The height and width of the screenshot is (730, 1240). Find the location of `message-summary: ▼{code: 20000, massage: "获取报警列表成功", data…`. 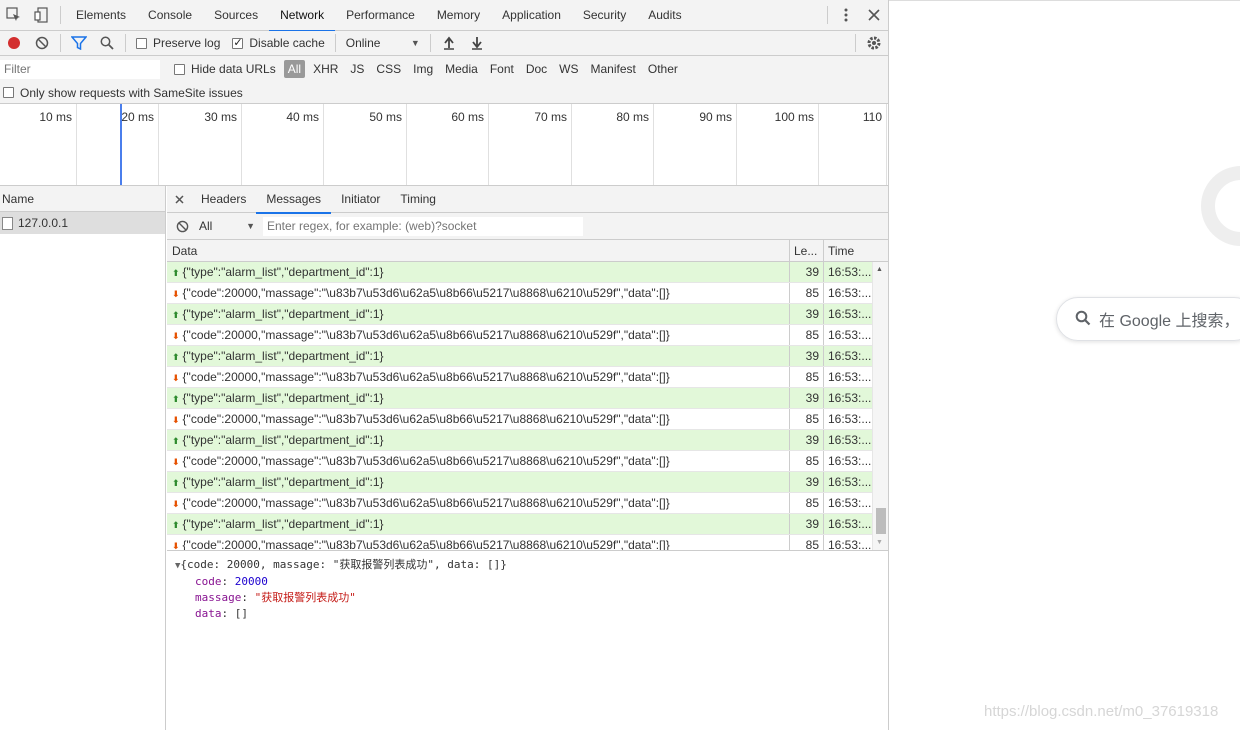

message-summary: ▼{code: 20000, massage: "获取报警列表成功", data… is located at coordinates (527, 565).